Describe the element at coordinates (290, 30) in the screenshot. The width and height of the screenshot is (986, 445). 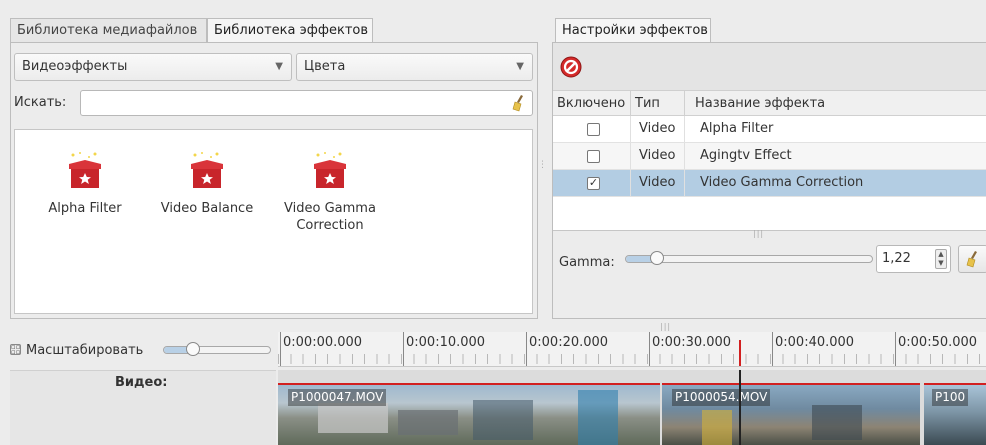
I see `tab-effects-library: Библиотека эффектов` at that location.